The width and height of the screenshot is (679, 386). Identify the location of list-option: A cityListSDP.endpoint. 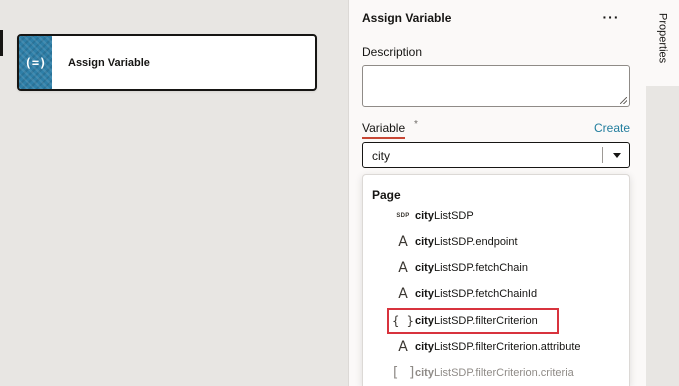
(509, 242).